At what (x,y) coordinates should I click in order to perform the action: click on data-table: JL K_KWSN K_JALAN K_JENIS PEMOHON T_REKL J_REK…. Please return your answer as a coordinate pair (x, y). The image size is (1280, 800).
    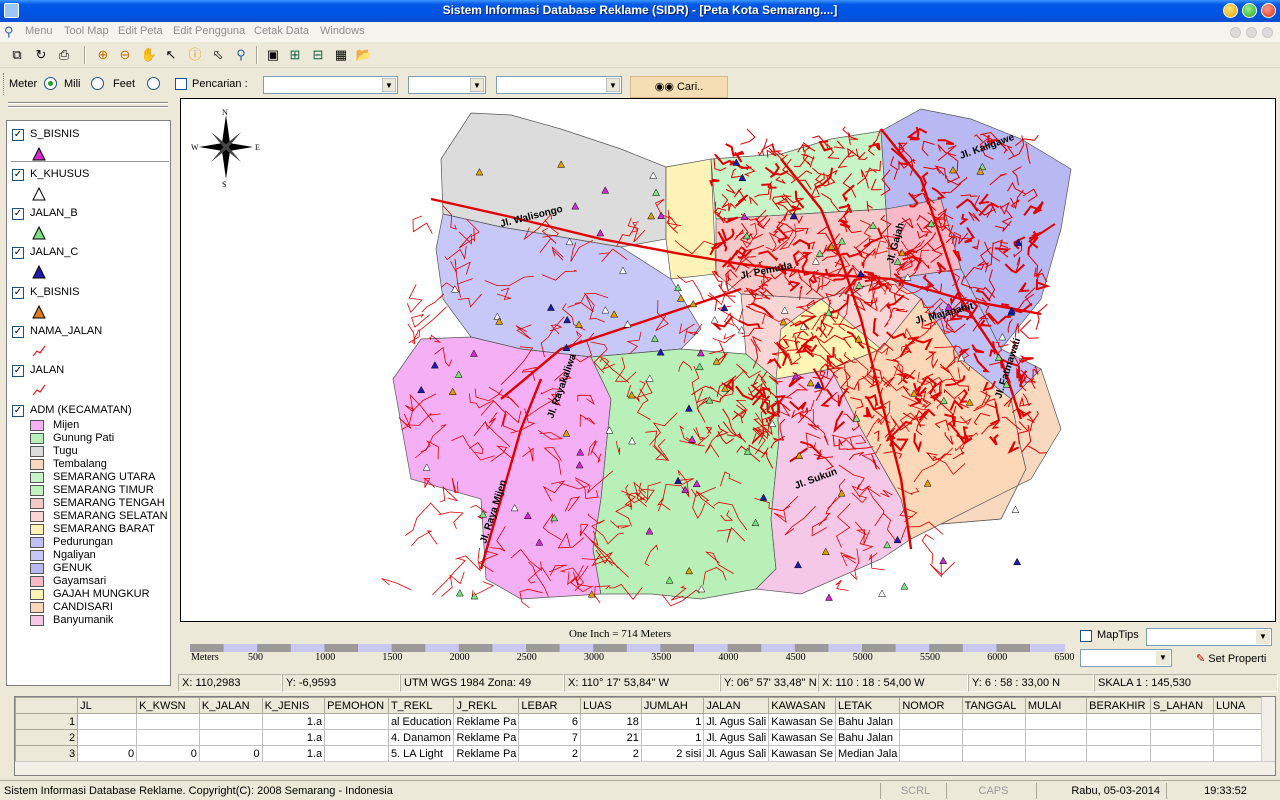
    Looking at the image, I should click on (645, 729).